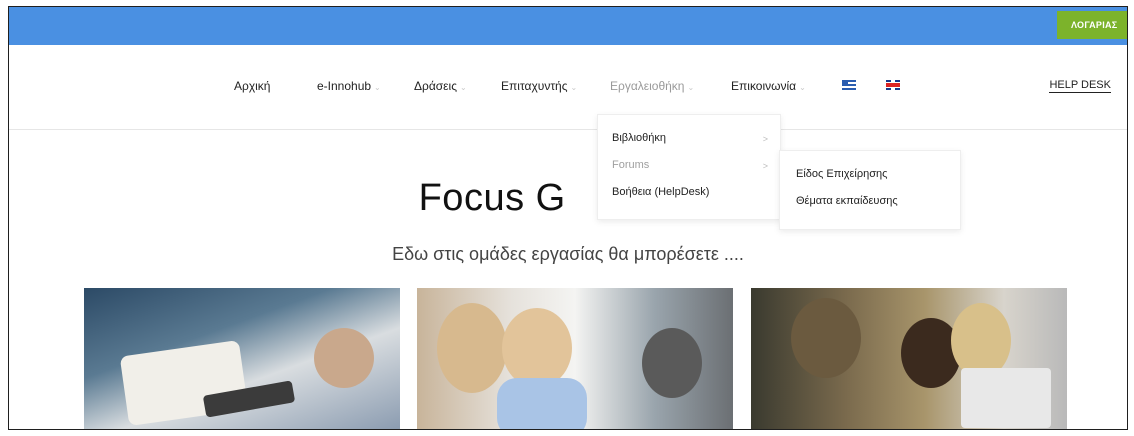  I want to click on nav-e-innohub: e-Innohub ⌄, so click(349, 86).